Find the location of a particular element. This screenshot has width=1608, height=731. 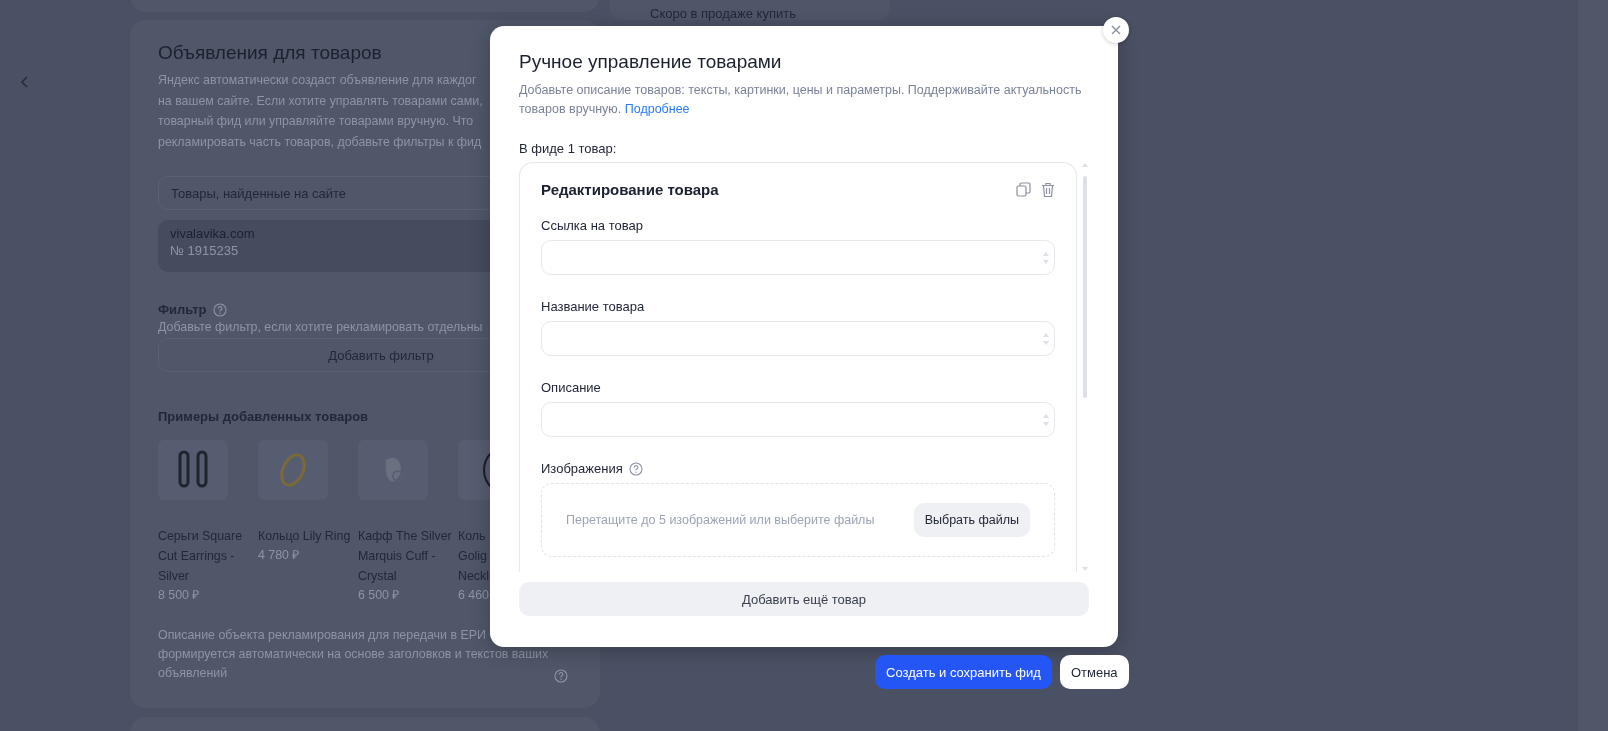

add-product-button: Добавить ещё товар is located at coordinates (804, 599).